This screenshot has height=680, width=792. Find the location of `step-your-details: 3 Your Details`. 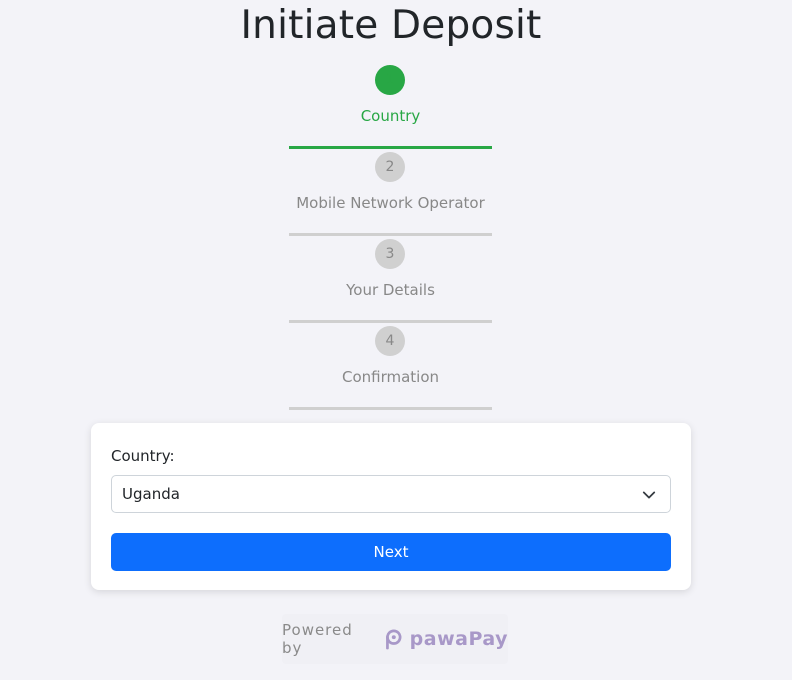

step-your-details: 3 Your Details is located at coordinates (390, 279).